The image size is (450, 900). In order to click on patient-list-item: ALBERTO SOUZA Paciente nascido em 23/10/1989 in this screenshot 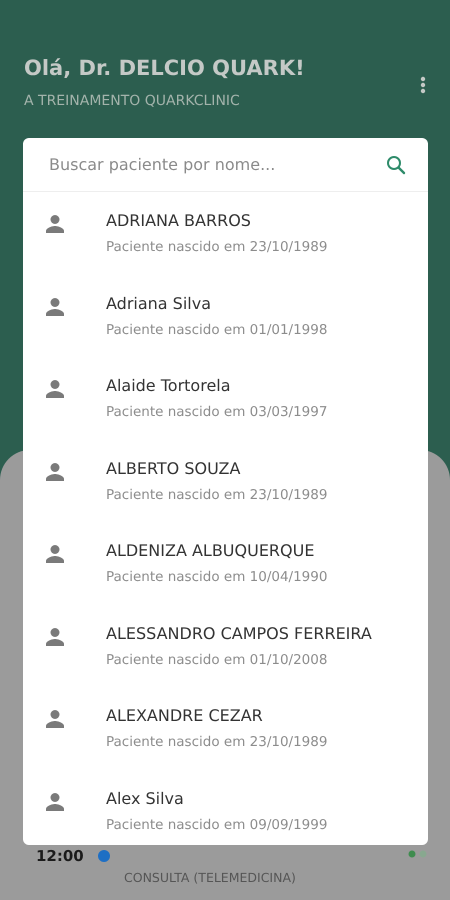, I will do `click(225, 481)`.